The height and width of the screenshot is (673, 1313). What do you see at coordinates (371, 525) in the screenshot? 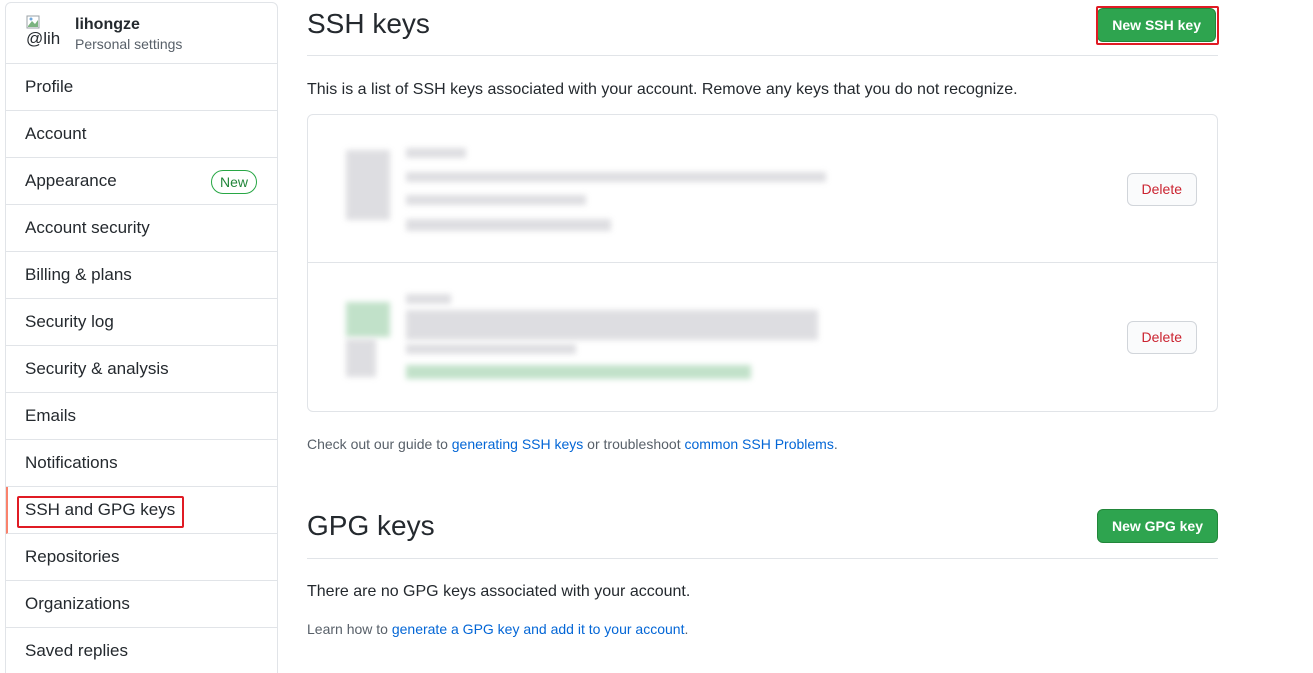
I see `gpg-keys-title: GPG keys` at bounding box center [371, 525].